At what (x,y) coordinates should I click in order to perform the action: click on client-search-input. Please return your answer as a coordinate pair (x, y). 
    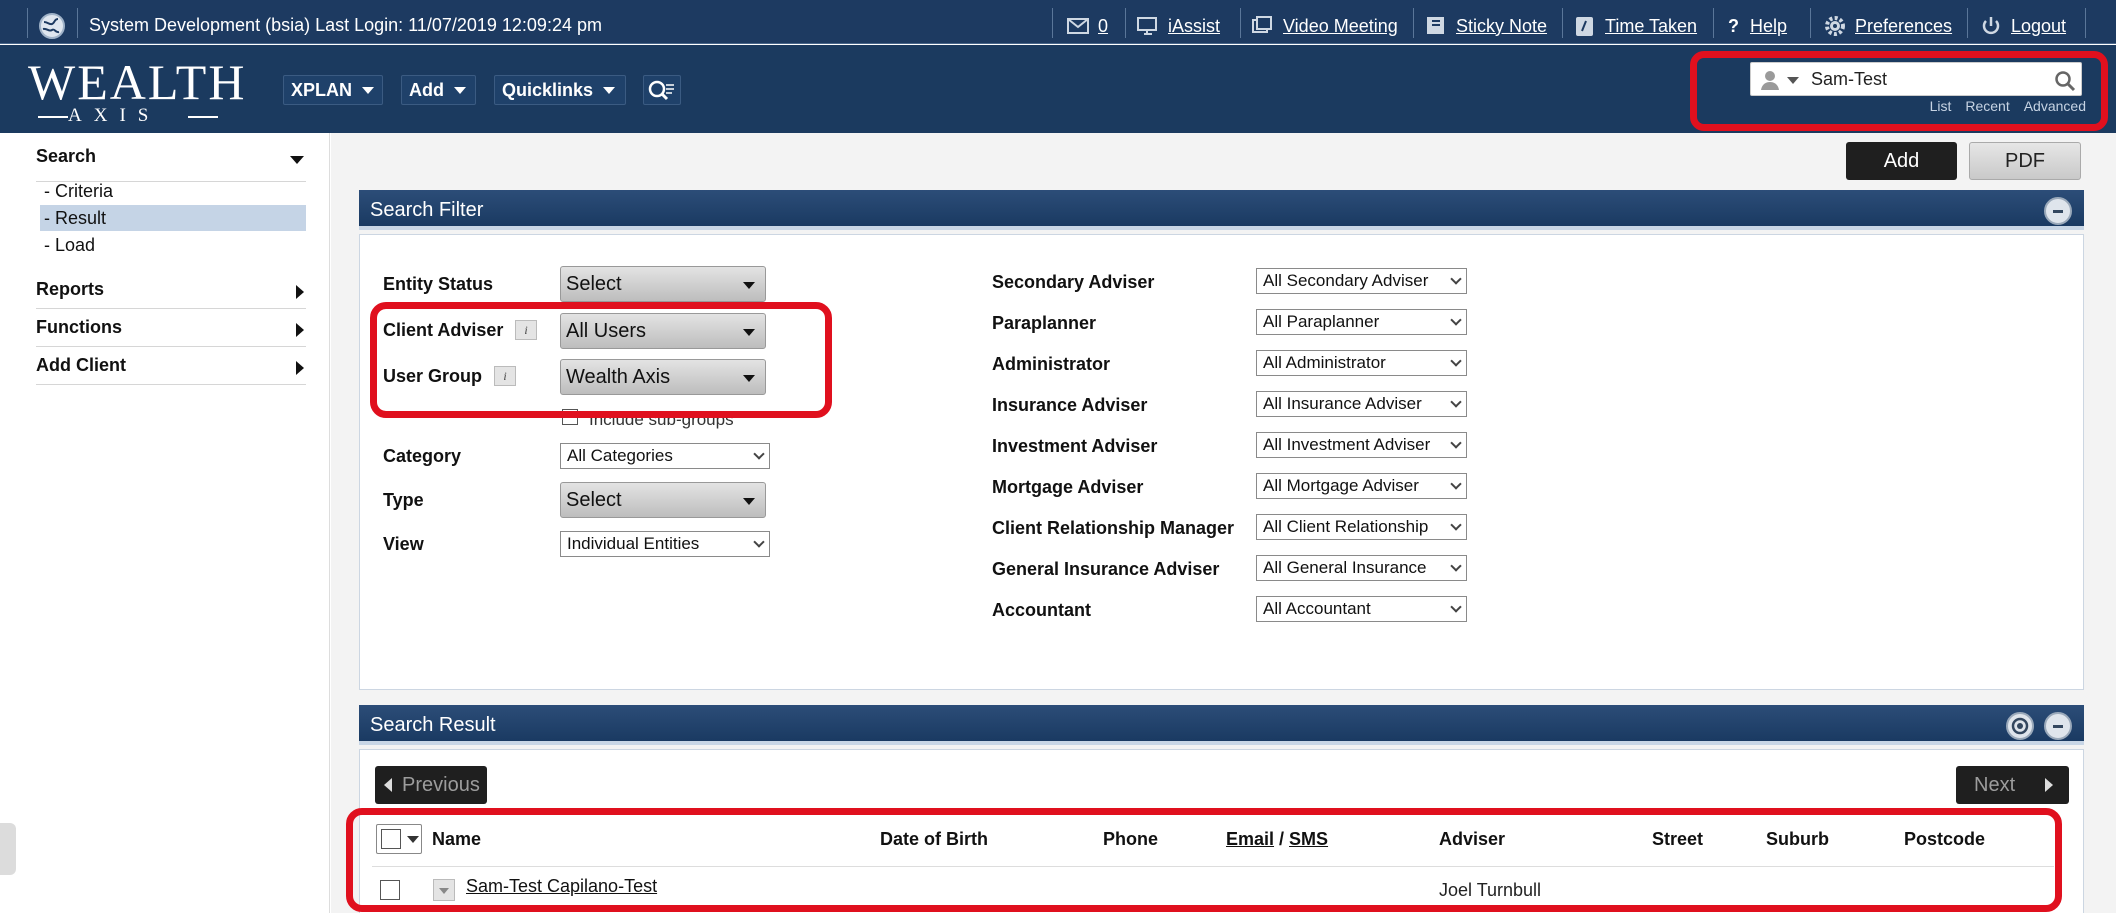
    Looking at the image, I should click on (1926, 79).